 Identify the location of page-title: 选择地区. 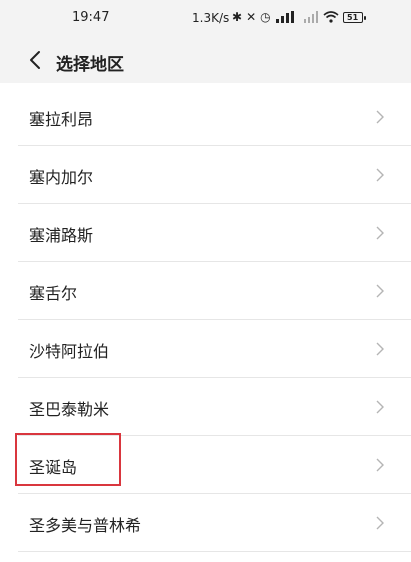
(90, 65).